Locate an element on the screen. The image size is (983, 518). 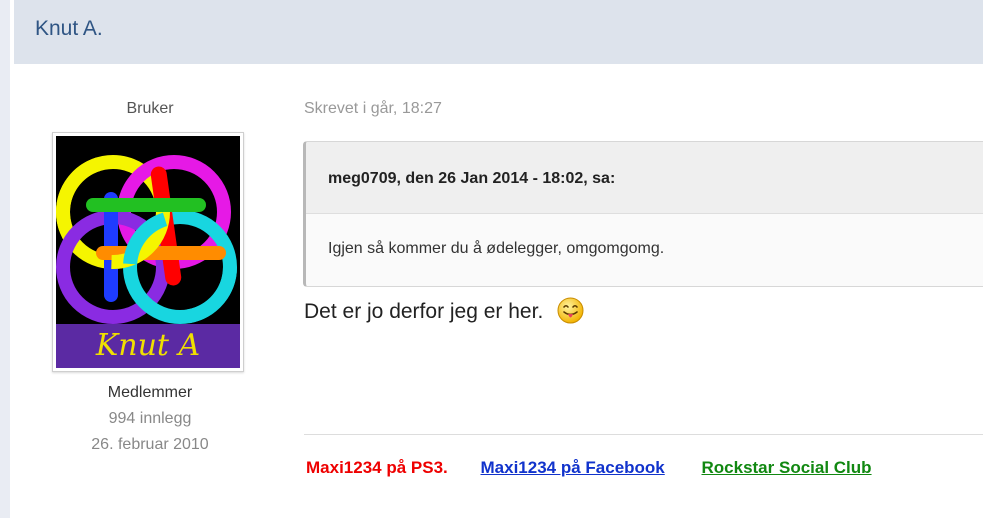
avatar-frame: Knut A is located at coordinates (148, 252).